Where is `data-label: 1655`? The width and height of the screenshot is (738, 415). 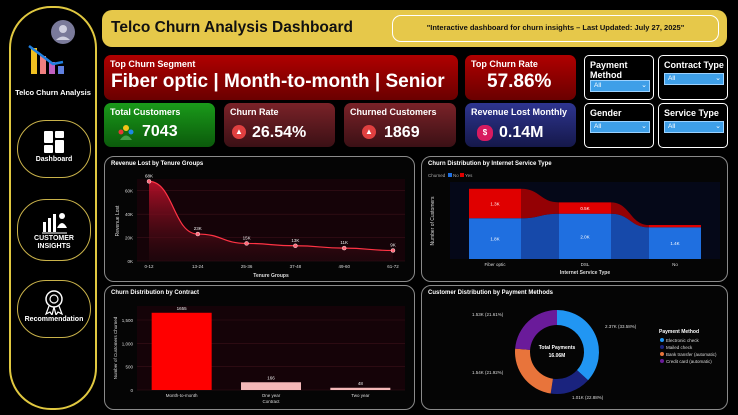 data-label: 1655 is located at coordinates (182, 308).